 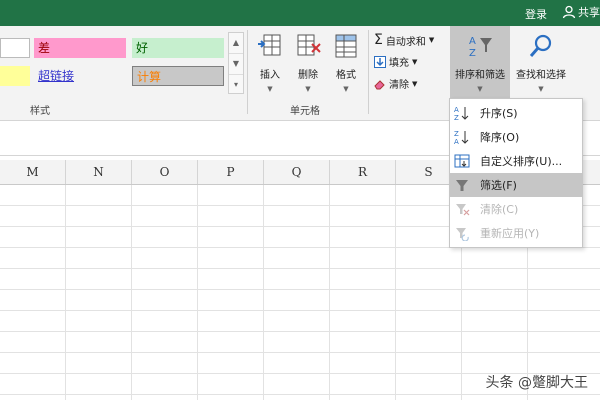 I want to click on insert-label: 插入, so click(x=270, y=75).